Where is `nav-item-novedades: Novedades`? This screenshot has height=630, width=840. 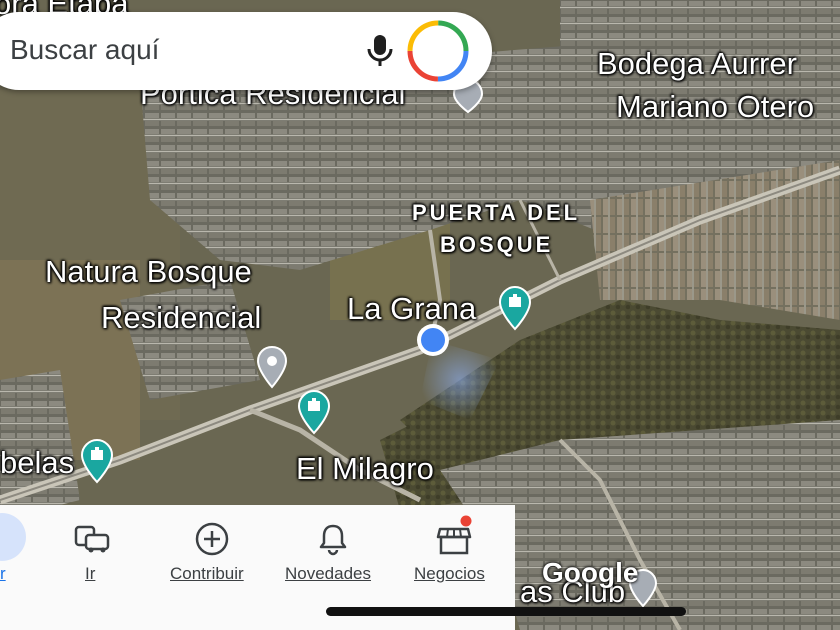 nav-item-novedades: Novedades is located at coordinates (333, 555).